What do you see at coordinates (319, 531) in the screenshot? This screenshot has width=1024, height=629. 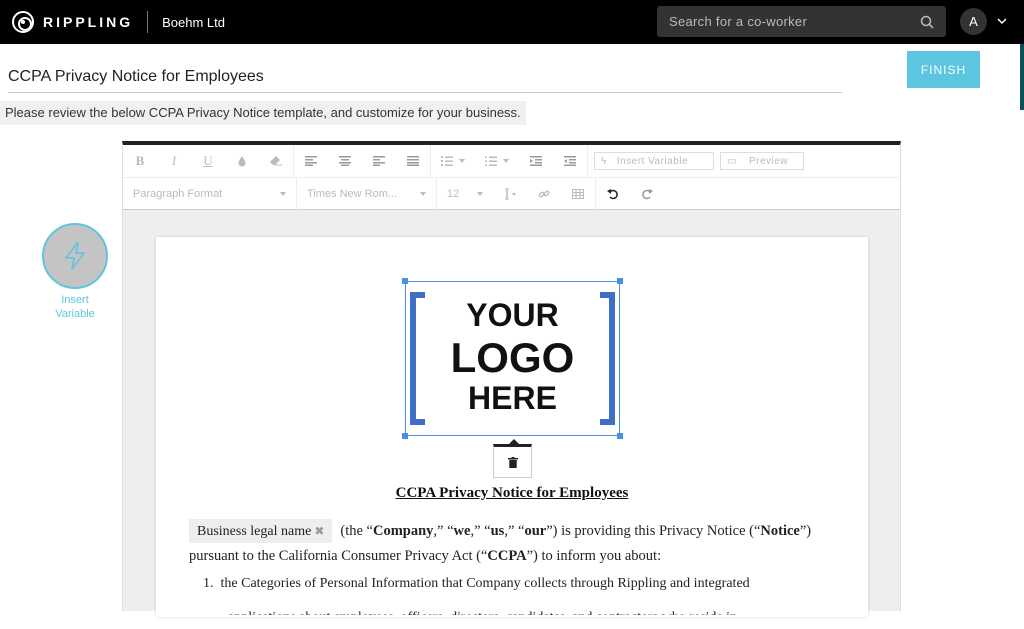 I see `close-icon: ✖` at bounding box center [319, 531].